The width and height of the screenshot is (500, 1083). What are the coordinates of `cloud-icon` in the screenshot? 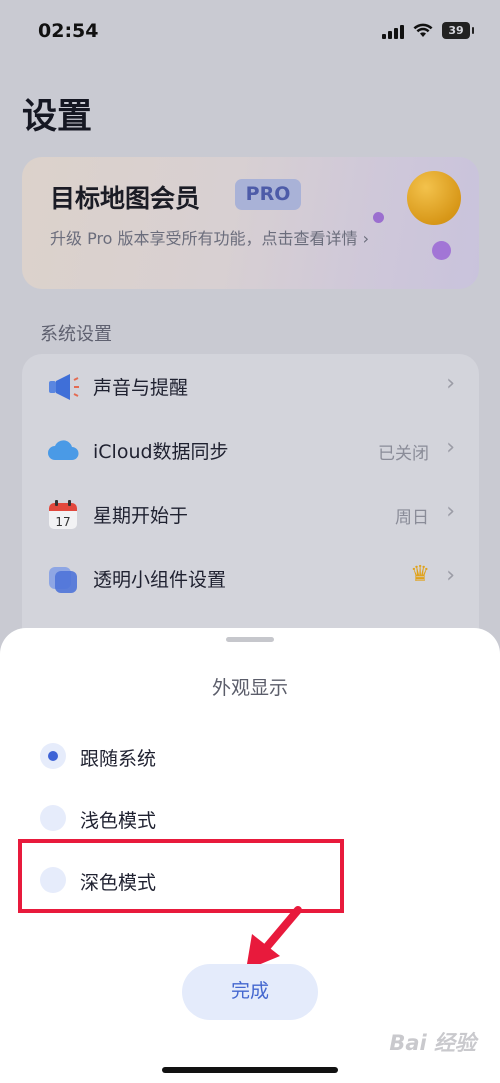 It's located at (63, 450).